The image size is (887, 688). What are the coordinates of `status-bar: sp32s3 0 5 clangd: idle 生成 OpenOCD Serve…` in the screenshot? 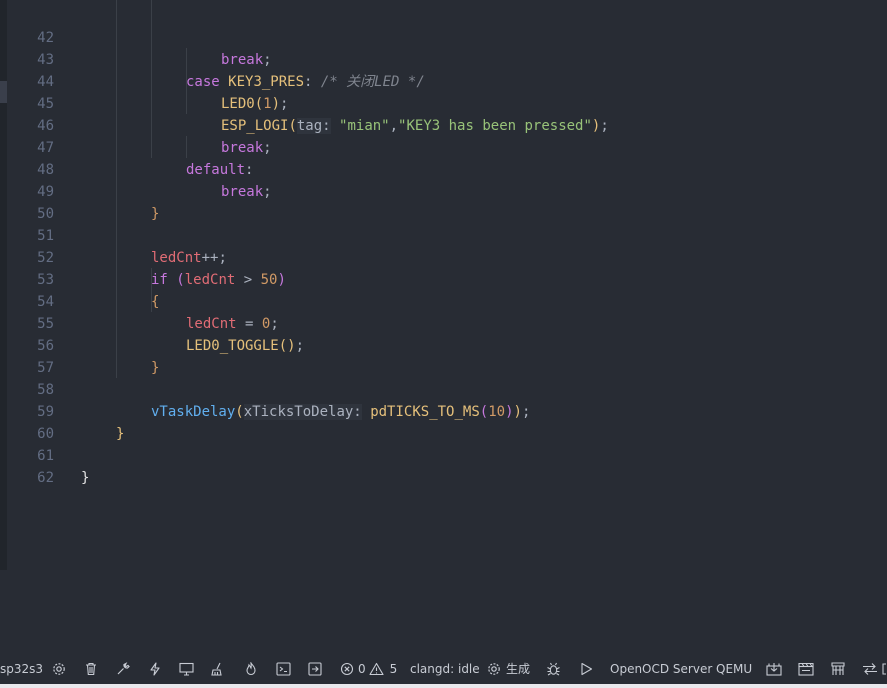 It's located at (443, 669).